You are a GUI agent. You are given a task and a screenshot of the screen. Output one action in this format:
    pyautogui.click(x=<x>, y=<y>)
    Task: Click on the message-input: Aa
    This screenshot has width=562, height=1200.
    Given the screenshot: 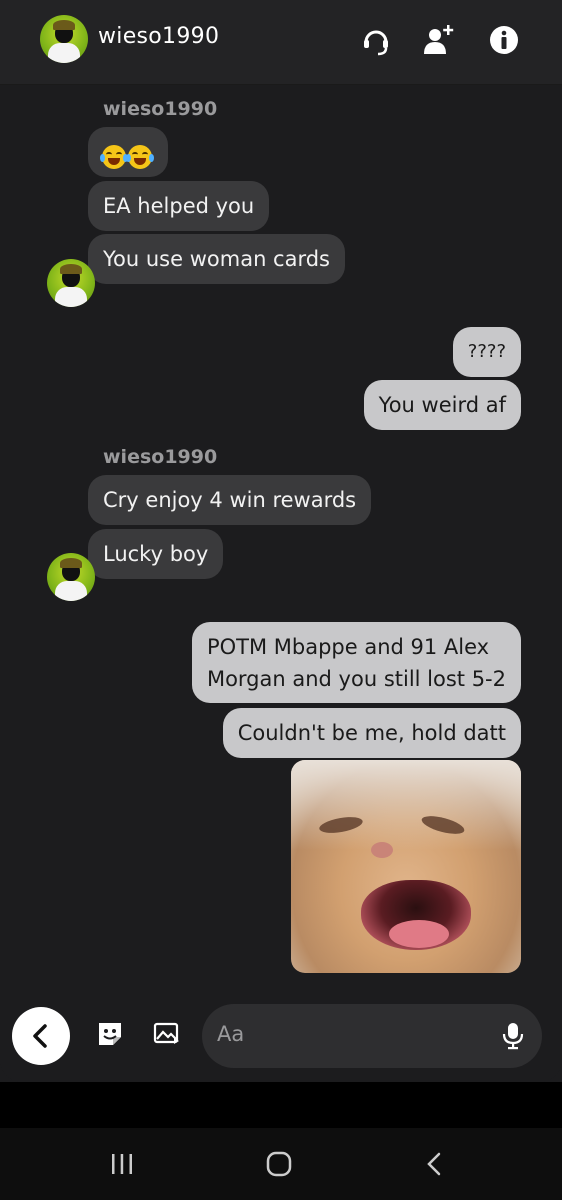 What is the action you would take?
    pyautogui.click(x=372, y=1036)
    